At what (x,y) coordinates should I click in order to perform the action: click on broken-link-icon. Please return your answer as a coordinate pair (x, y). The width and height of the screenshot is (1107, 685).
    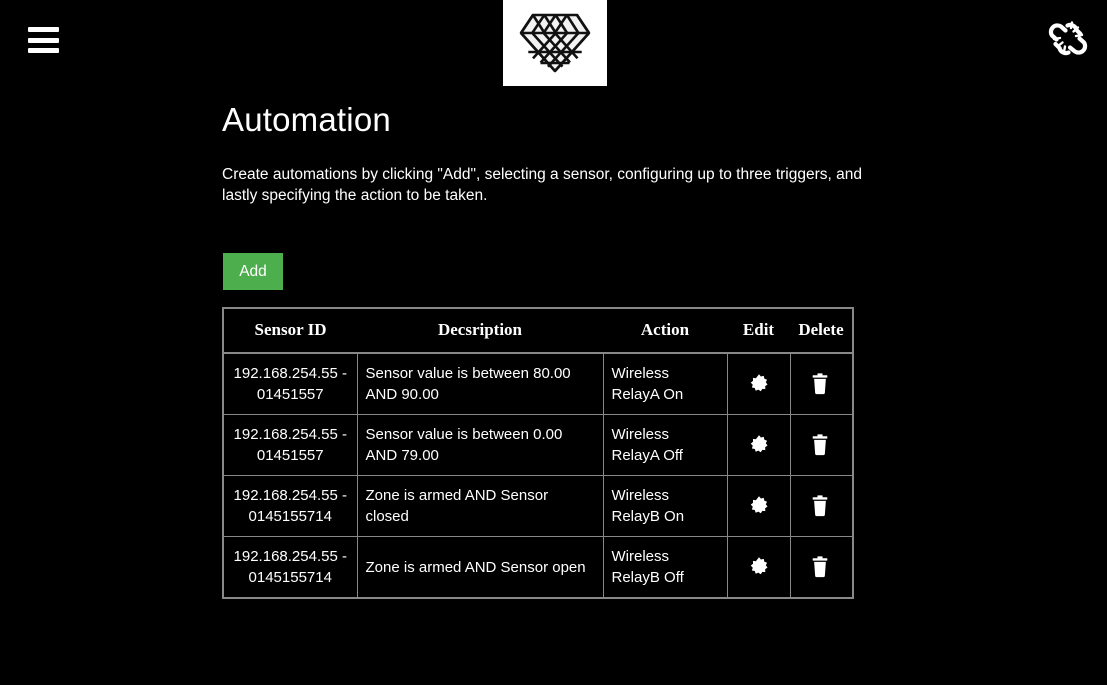
    Looking at the image, I should click on (1068, 39).